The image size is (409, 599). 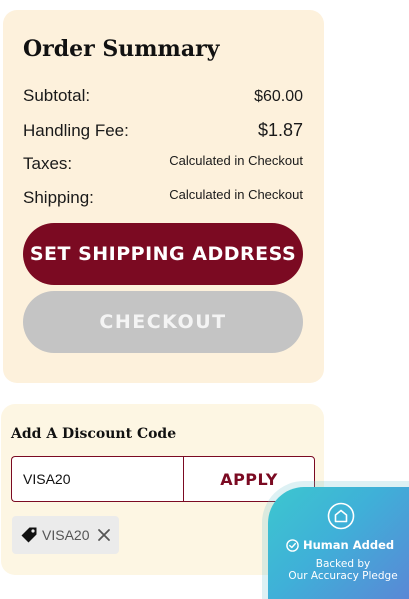 I want to click on shipping-value: Calculated in Checkout, so click(x=236, y=194).